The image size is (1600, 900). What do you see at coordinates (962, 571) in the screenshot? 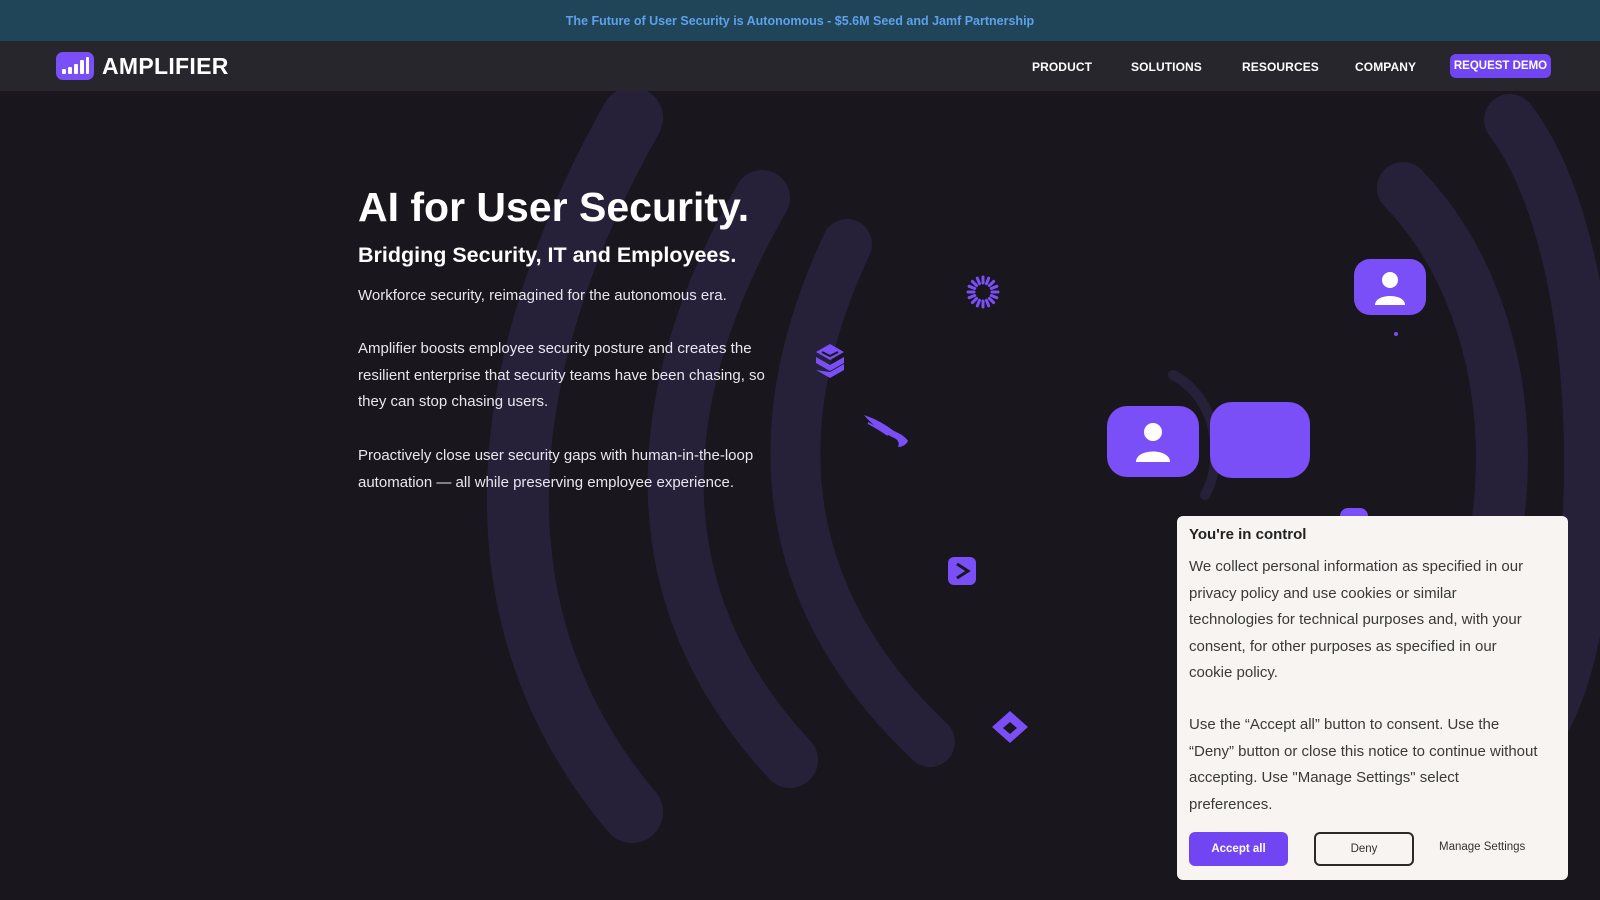
I see `play-icon` at bounding box center [962, 571].